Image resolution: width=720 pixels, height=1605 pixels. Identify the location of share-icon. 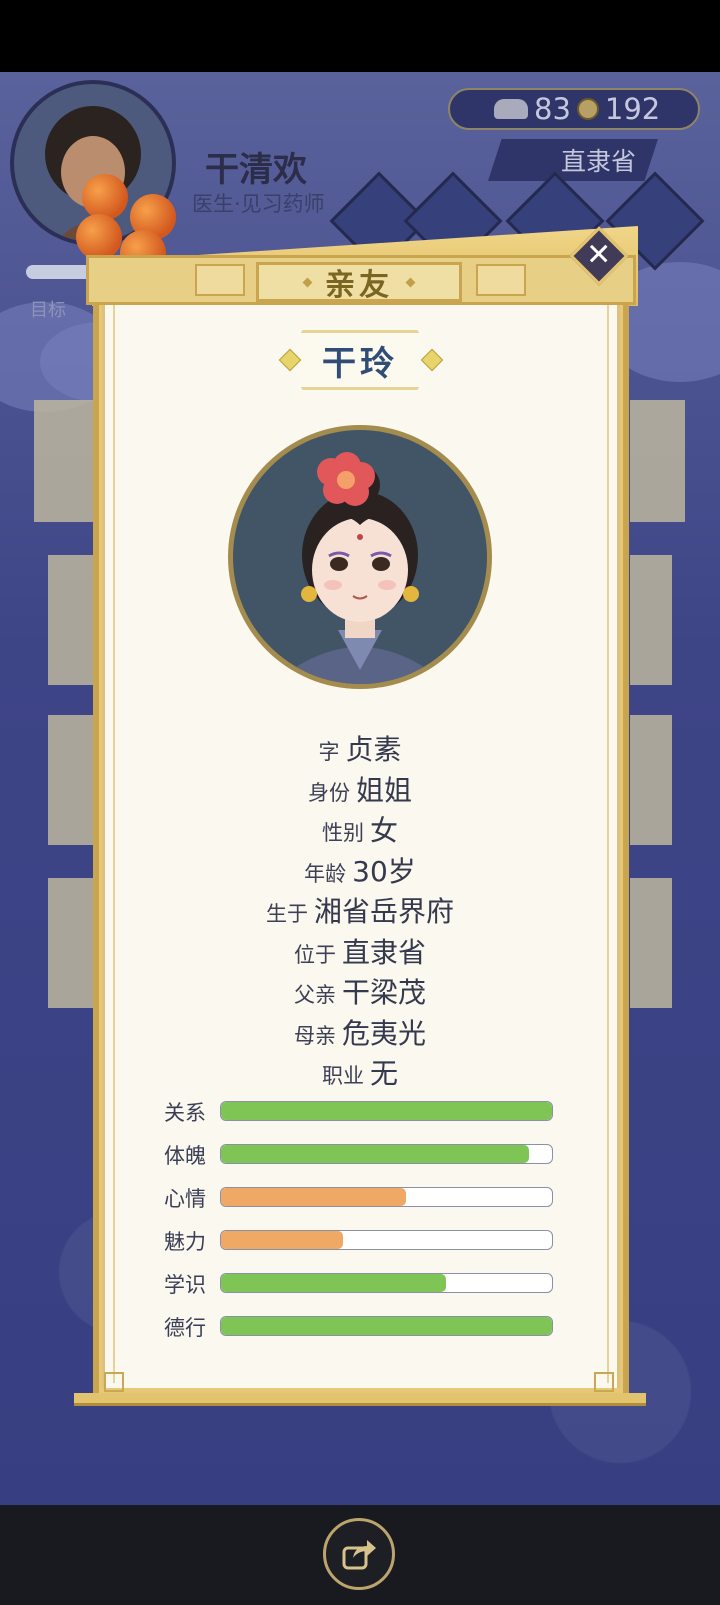
(359, 1555).